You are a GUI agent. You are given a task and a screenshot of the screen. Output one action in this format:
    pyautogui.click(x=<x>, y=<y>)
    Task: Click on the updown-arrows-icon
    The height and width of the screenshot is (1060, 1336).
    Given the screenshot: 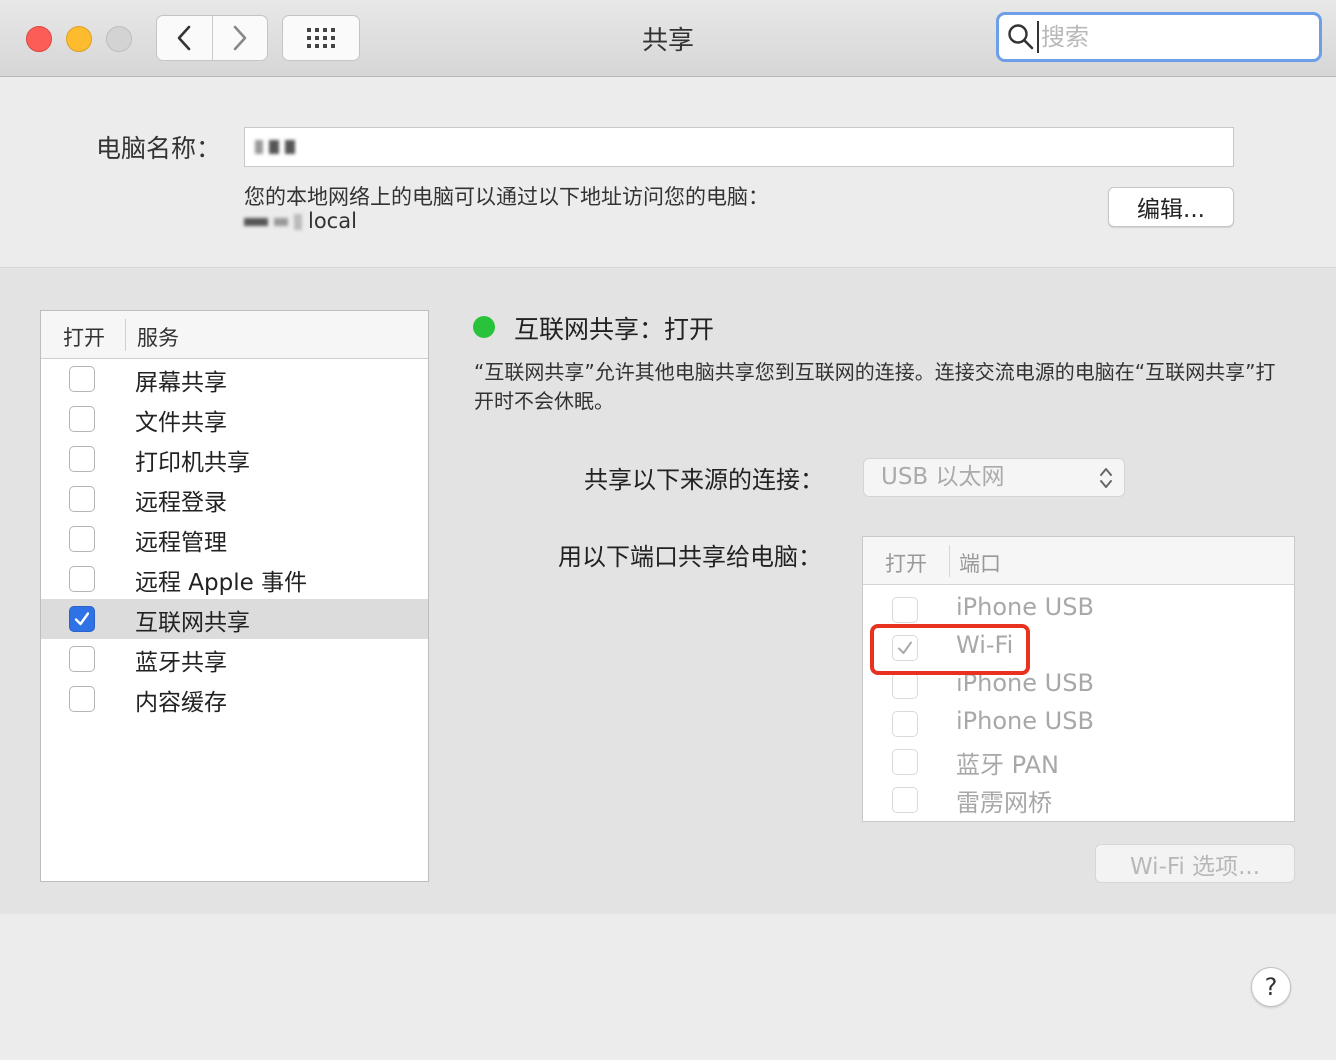 What is the action you would take?
    pyautogui.click(x=1106, y=478)
    